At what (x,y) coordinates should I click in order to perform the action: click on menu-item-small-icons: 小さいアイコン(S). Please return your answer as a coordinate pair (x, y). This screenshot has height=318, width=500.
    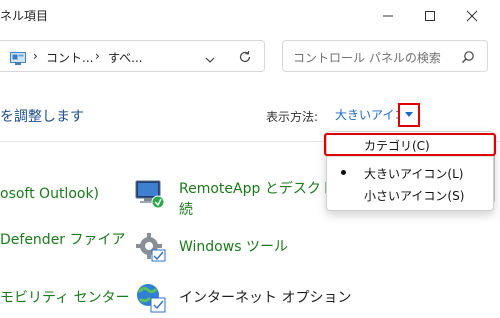
    Looking at the image, I should click on (414, 195).